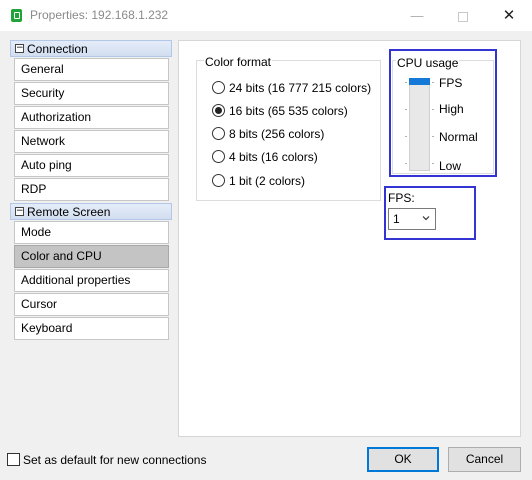  Describe the element at coordinates (57, 49) in the screenshot. I see `group-label: Connection` at that location.